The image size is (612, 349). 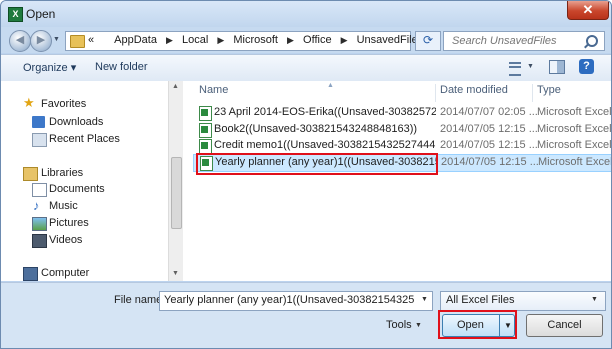 I want to click on nav-item-computer: Computer, so click(x=65, y=273).